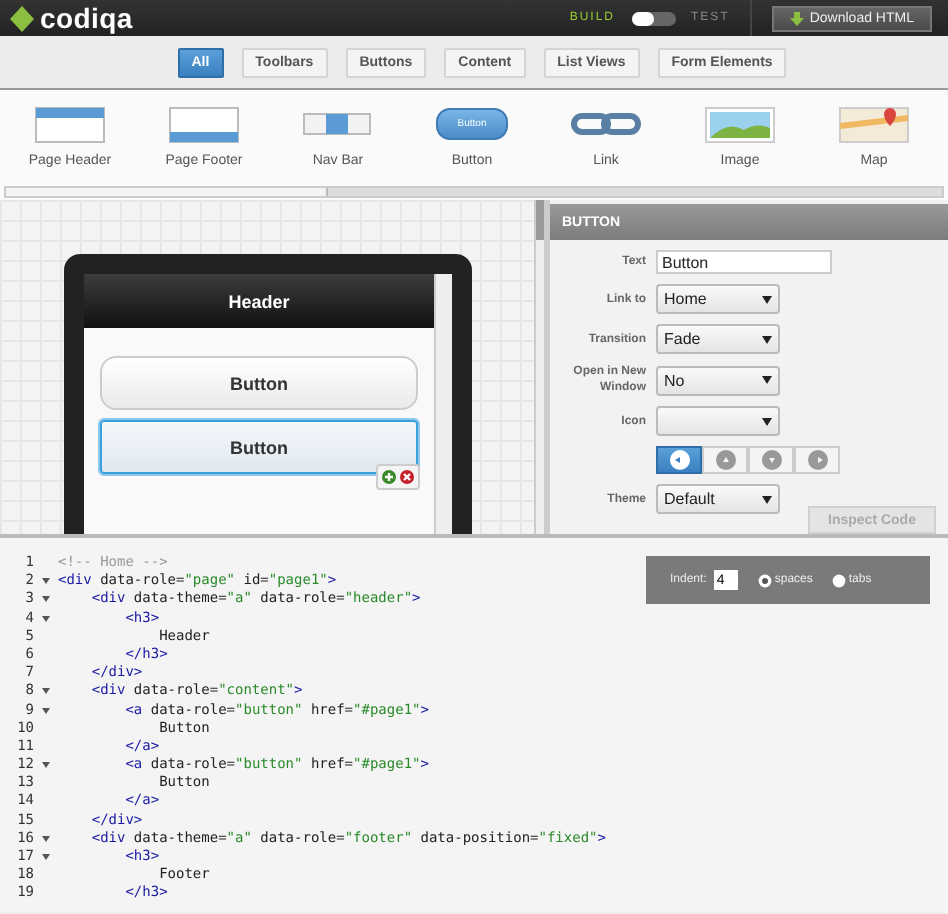 The image size is (948, 914). Describe the element at coordinates (718, 421) in the screenshot. I see `select-field` at that location.